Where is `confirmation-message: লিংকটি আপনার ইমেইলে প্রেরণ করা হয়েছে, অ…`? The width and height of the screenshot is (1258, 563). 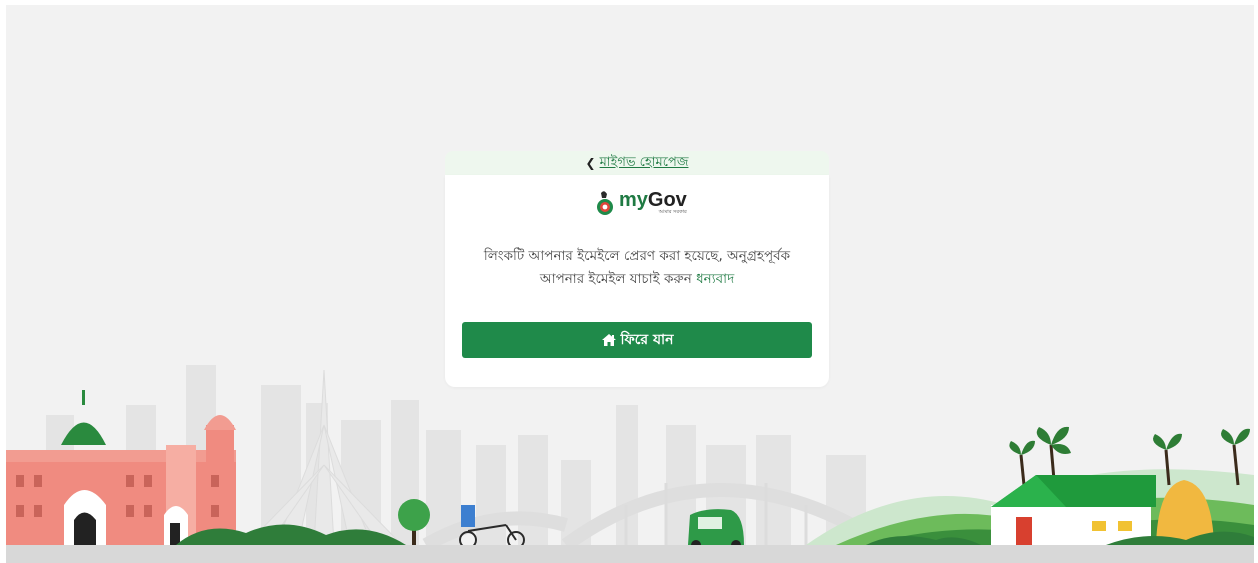 confirmation-message: লিংকটি আপনার ইমেইলে প্রেরণ করা হয়েছে, অ… is located at coordinates (637, 268).